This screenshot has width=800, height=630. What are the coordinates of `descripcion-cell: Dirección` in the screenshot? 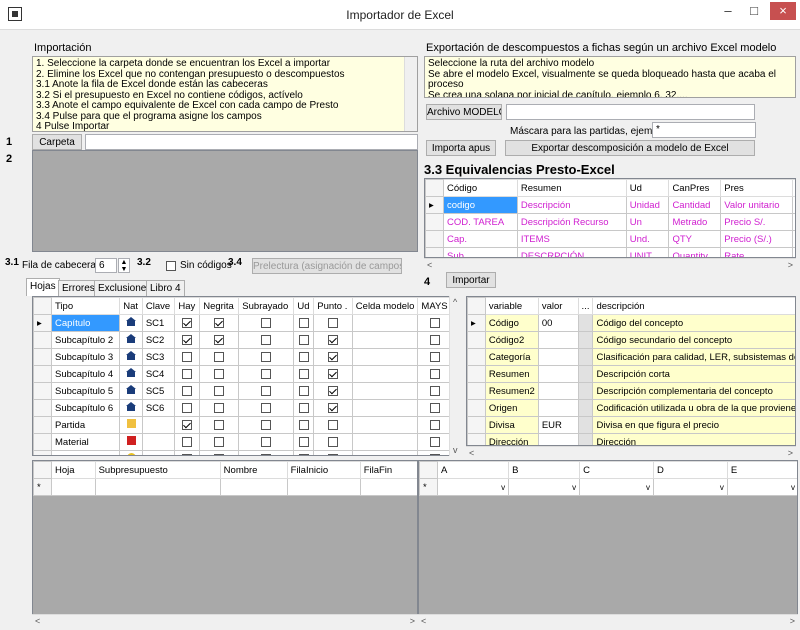 It's located at (693, 439).